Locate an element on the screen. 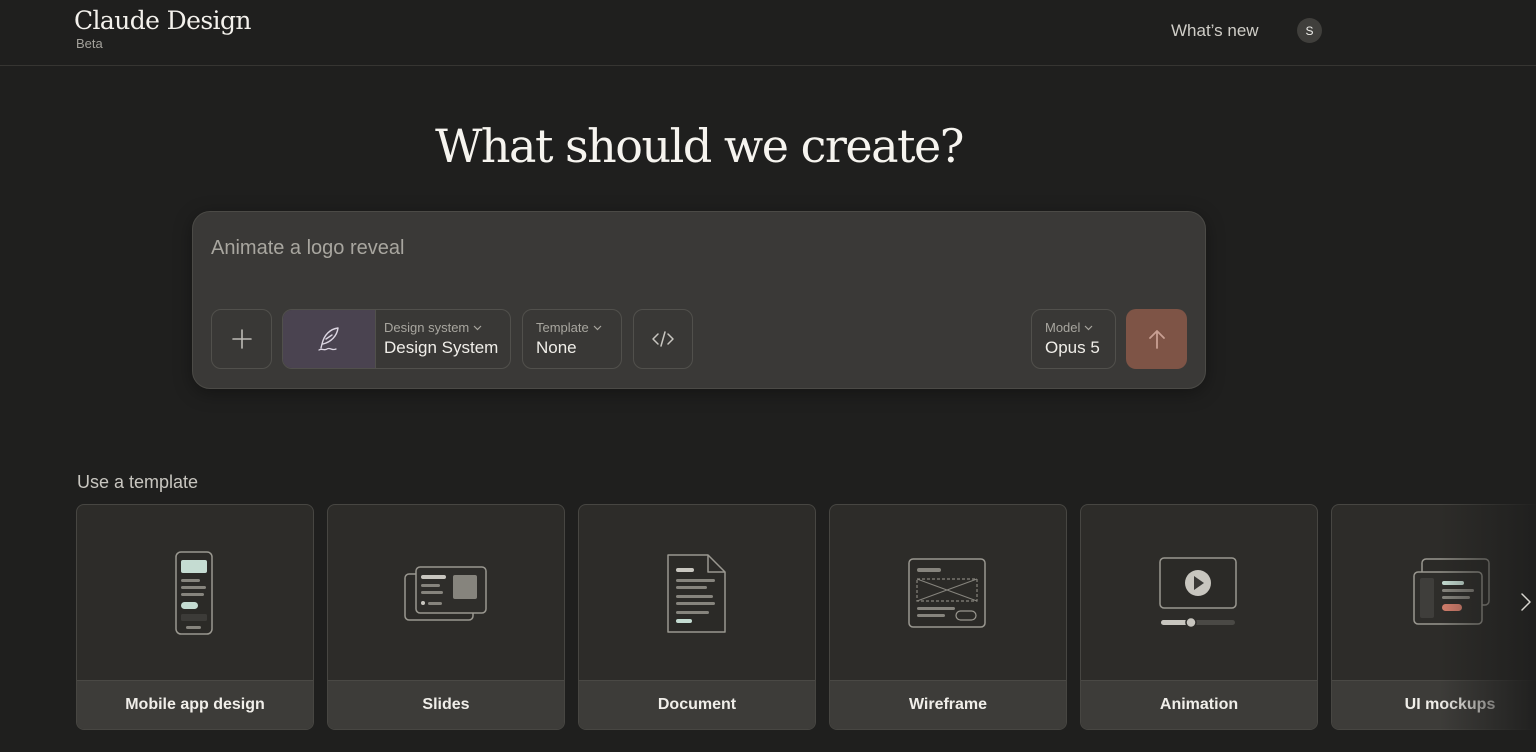 The height and width of the screenshot is (752, 1536). quill-icon is located at coordinates (328, 339).